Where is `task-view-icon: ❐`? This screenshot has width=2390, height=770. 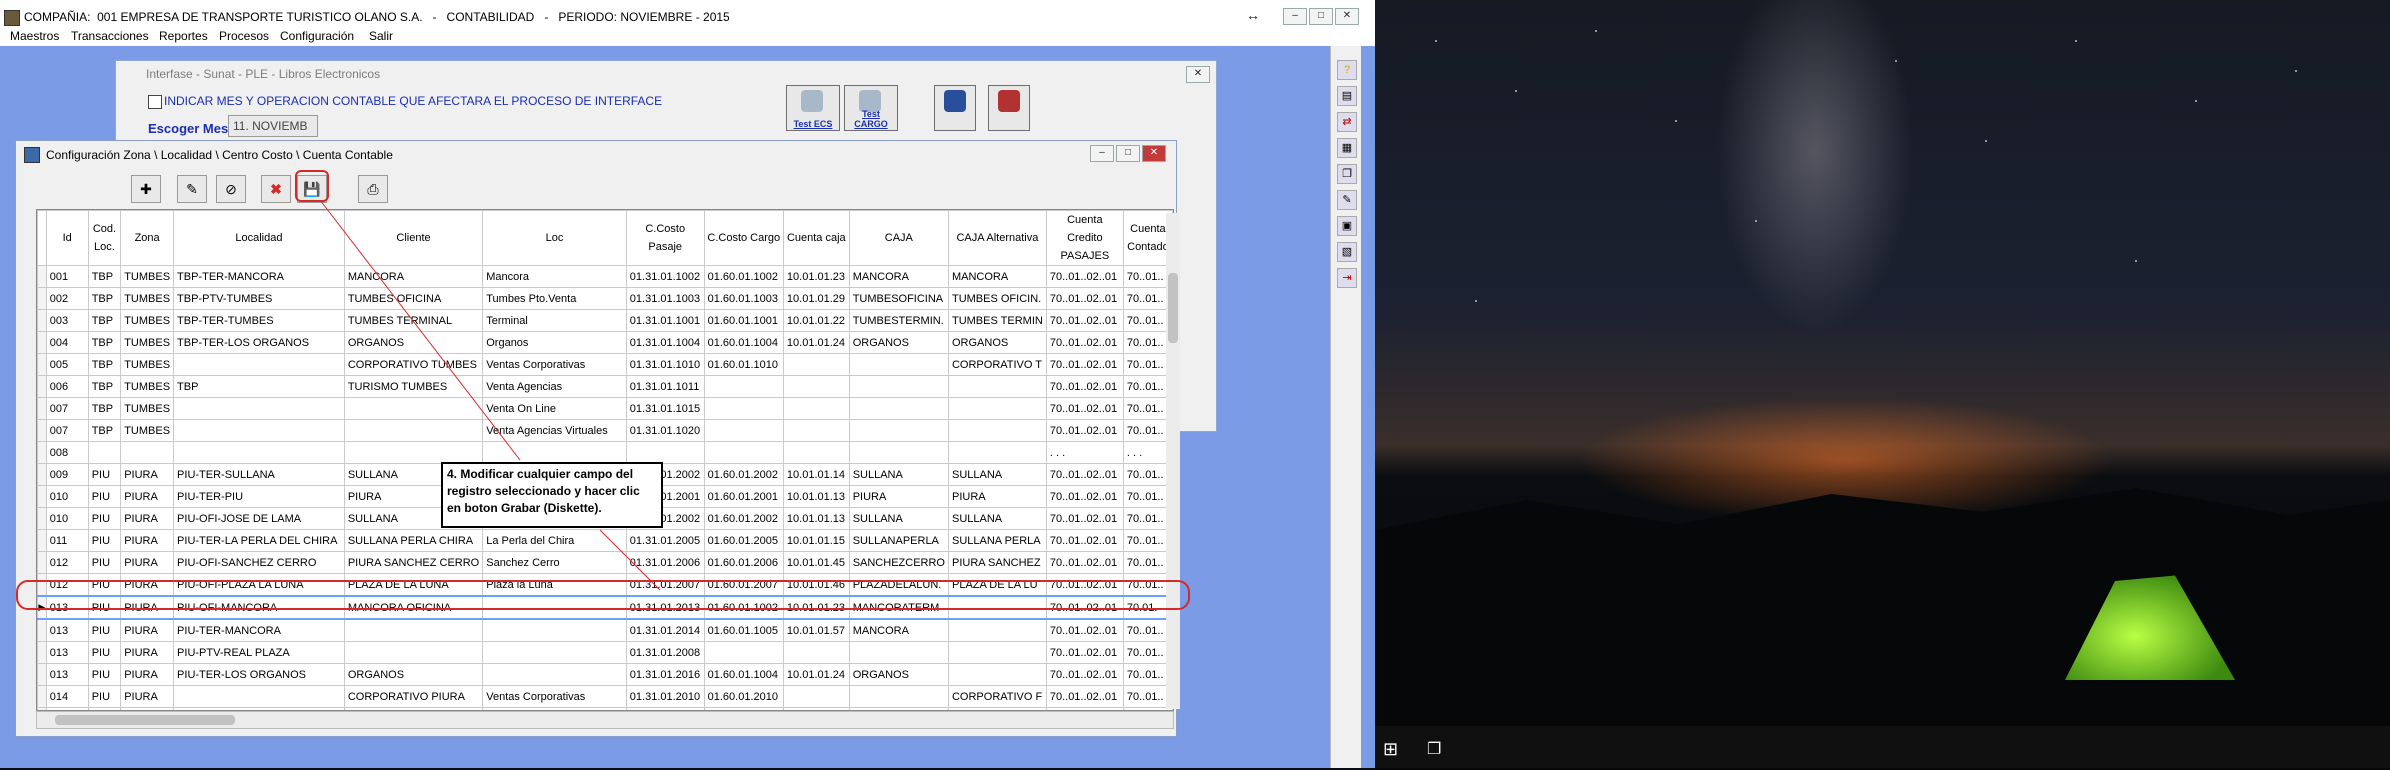
task-view-icon: ❐ is located at coordinates (1434, 749).